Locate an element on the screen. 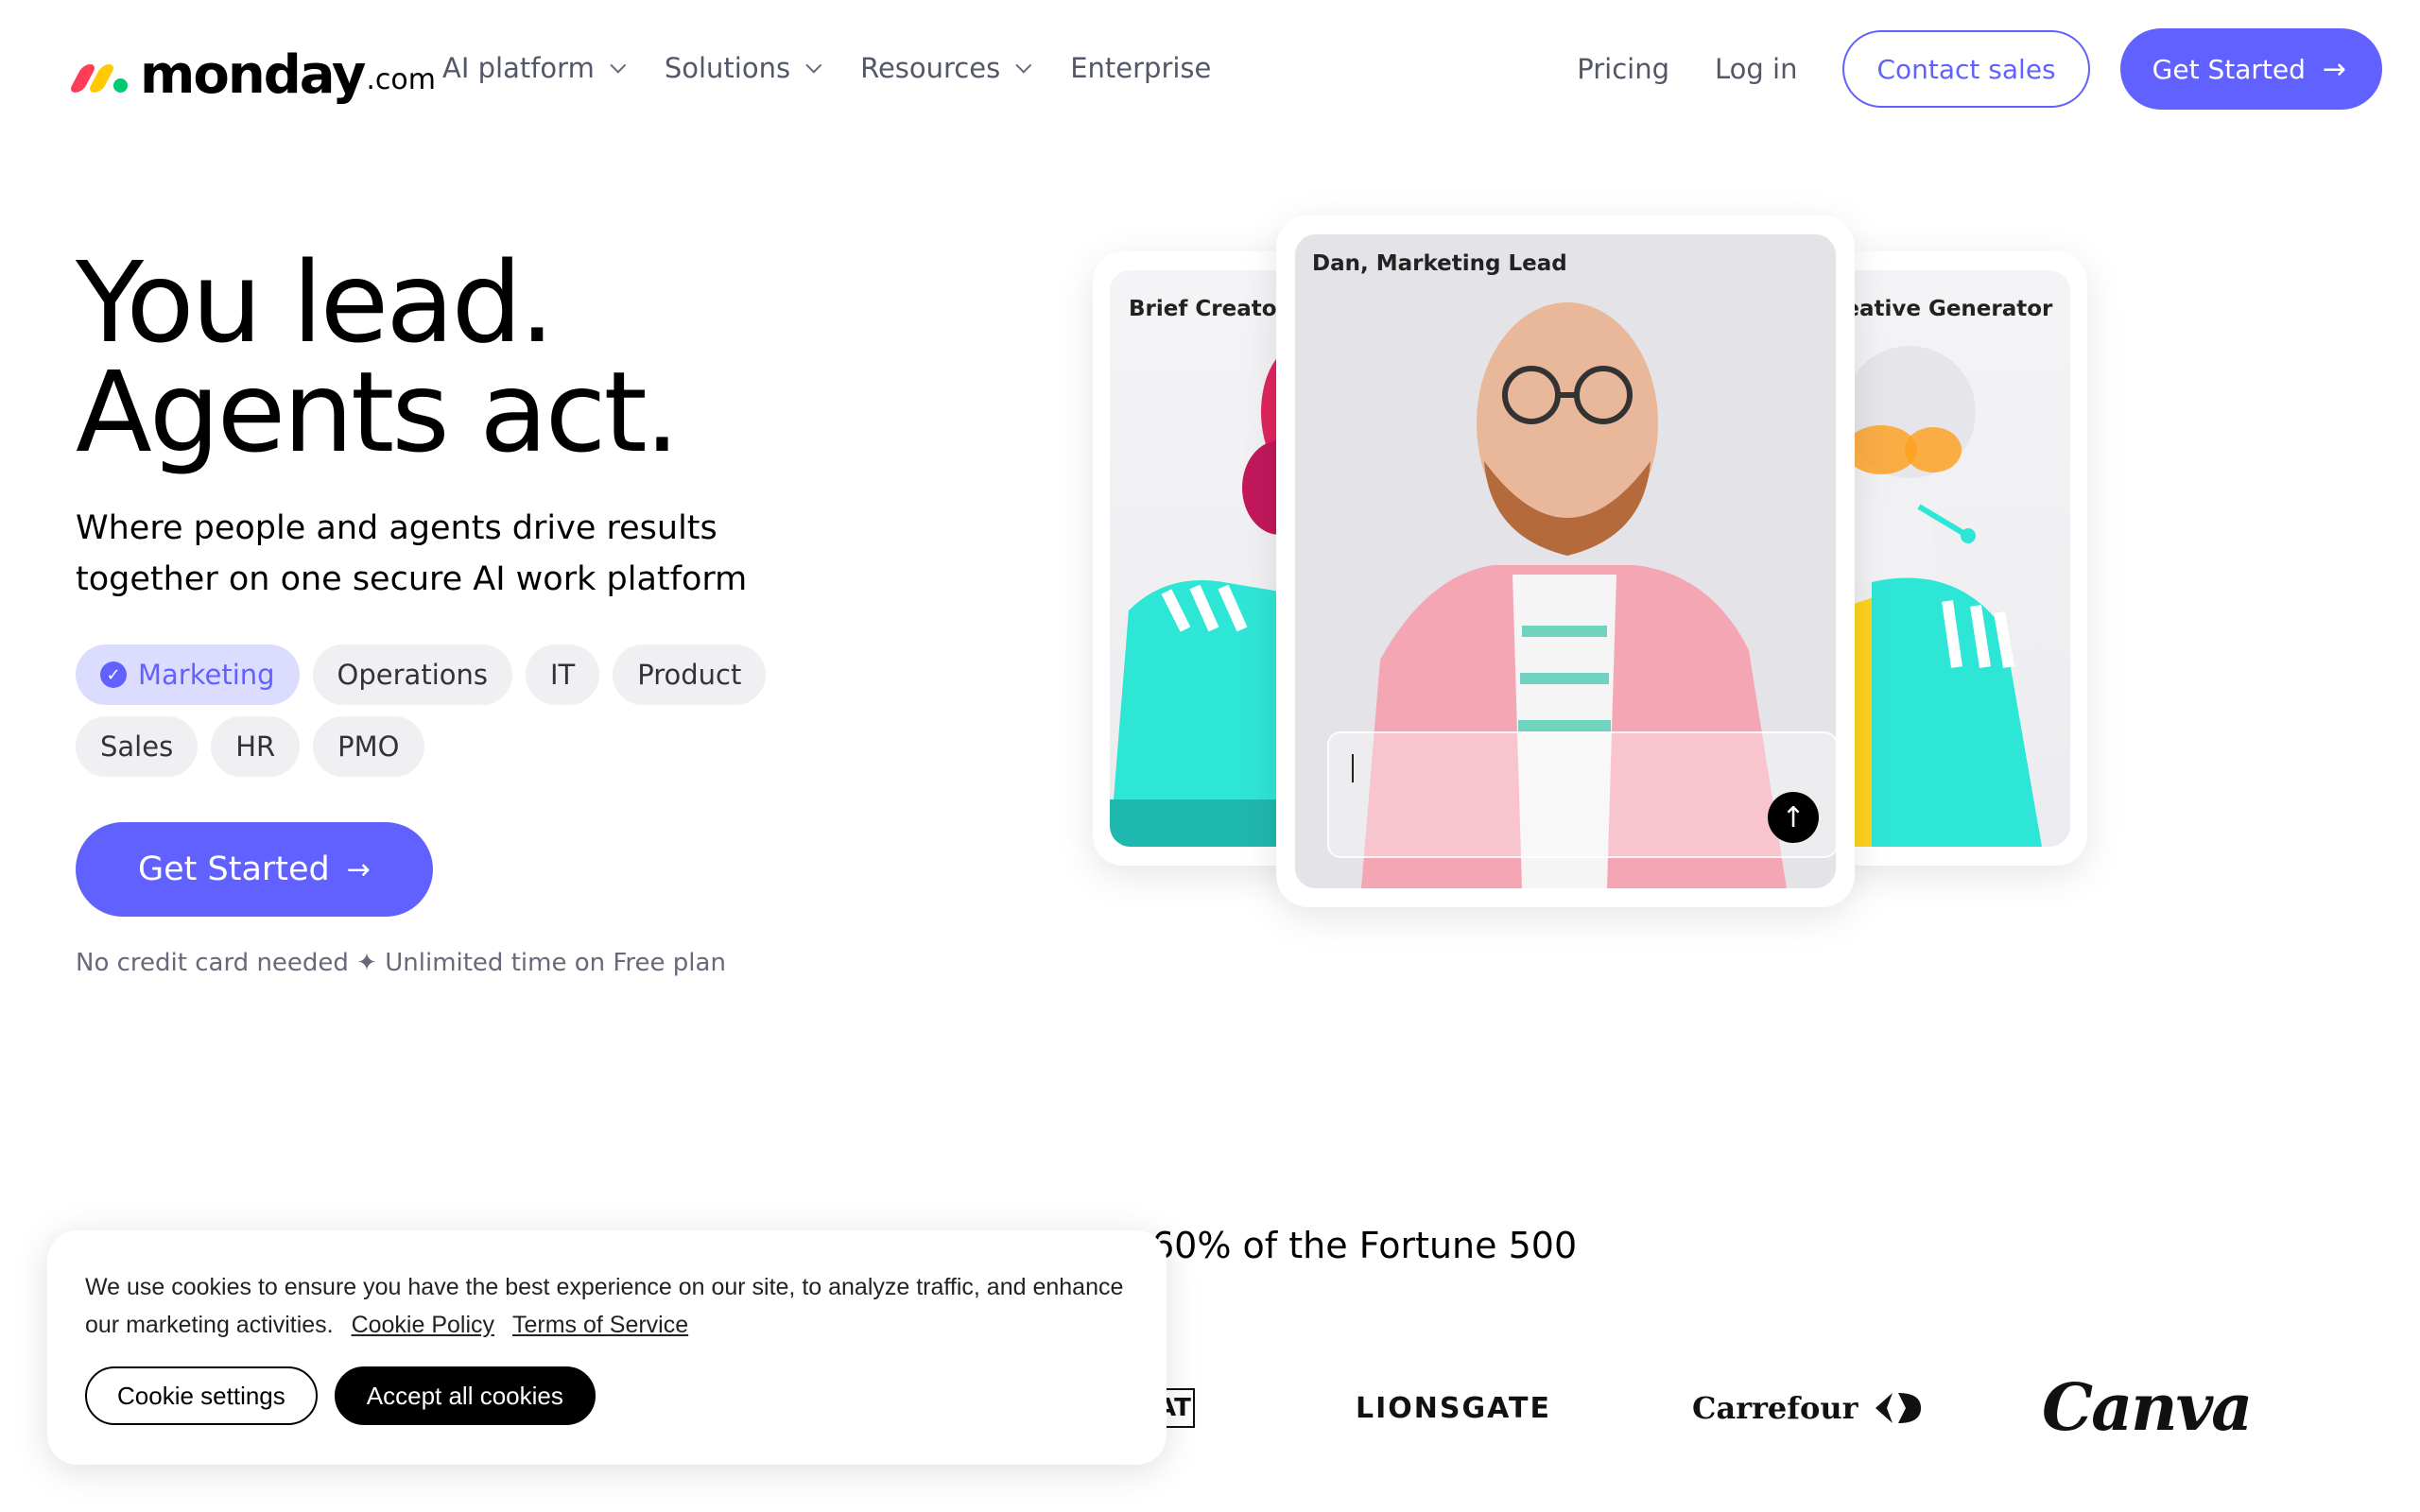  user-photo: Dan, Marketing Lead ↑ is located at coordinates (1566, 561).